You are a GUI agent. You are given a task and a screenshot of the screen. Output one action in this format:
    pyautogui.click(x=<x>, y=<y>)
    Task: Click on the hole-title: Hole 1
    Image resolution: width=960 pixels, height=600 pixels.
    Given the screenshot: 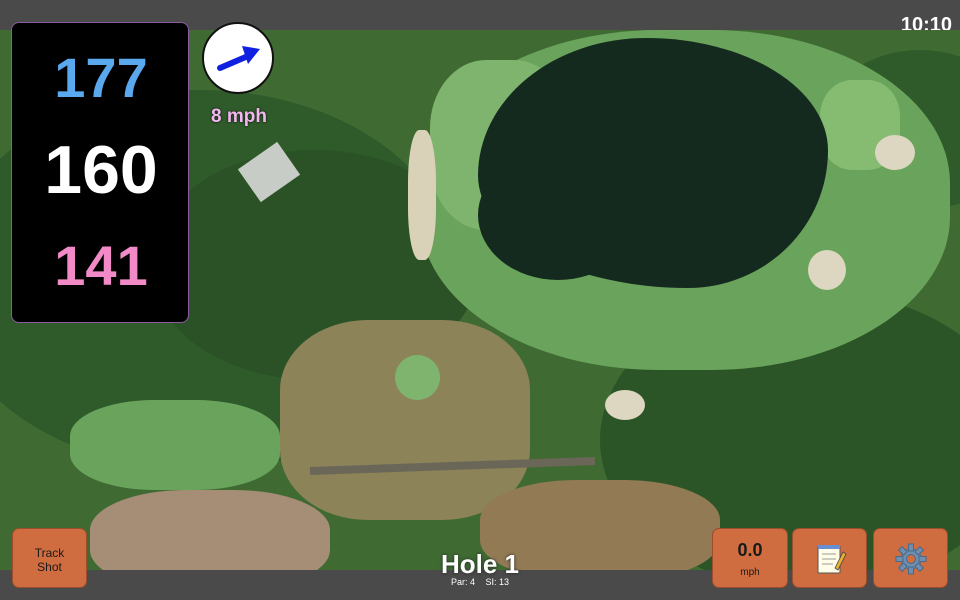 What is the action you would take?
    pyautogui.click(x=480, y=564)
    